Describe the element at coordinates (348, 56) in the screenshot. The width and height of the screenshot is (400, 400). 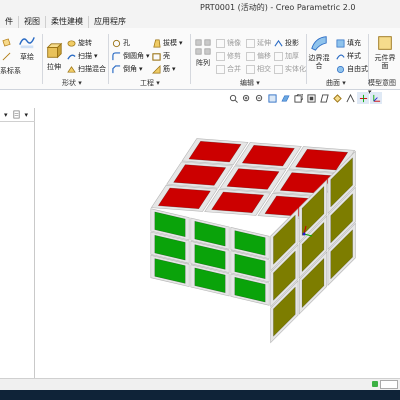
I see `style-button: 样式` at that location.